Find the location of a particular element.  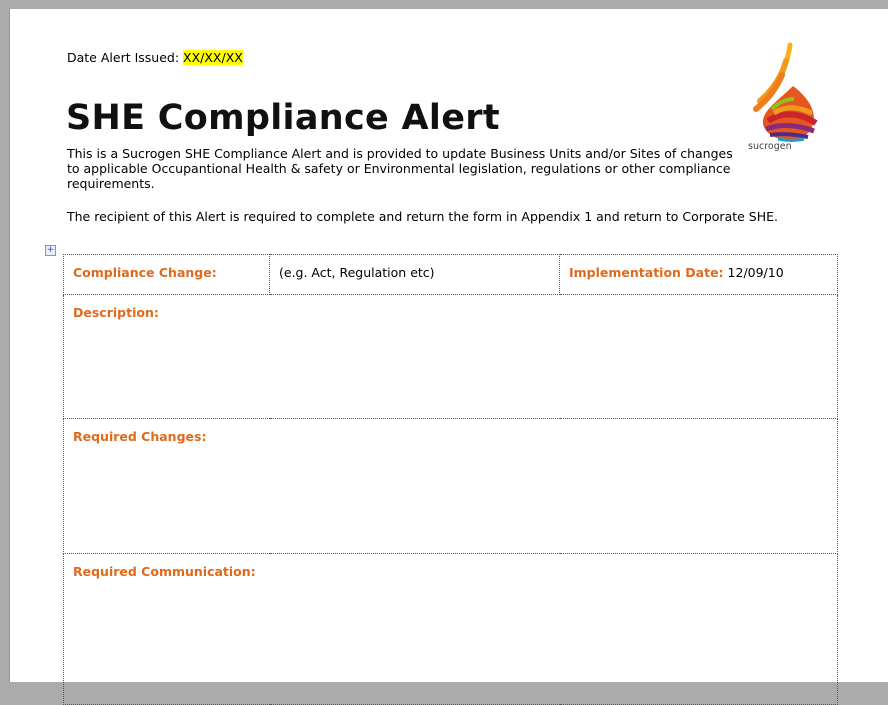

date-alert-issued: Date Alert Issued: XX/XX/XX is located at coordinates (155, 57).